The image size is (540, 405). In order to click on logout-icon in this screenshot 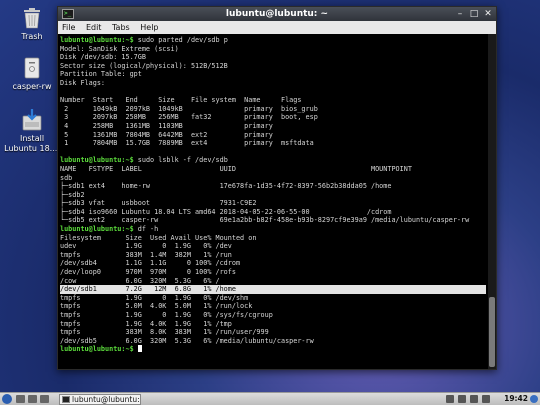, I will do `click(534, 399)`.